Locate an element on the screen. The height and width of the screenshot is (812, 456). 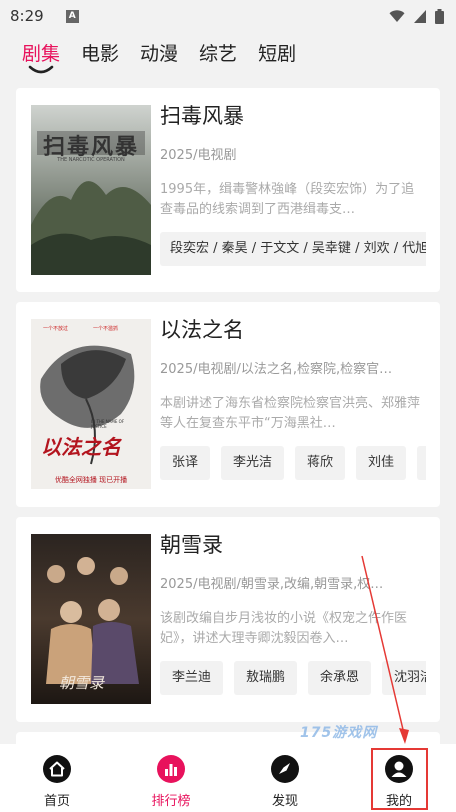
nav-label: 排行榜 is located at coordinates (171, 801).